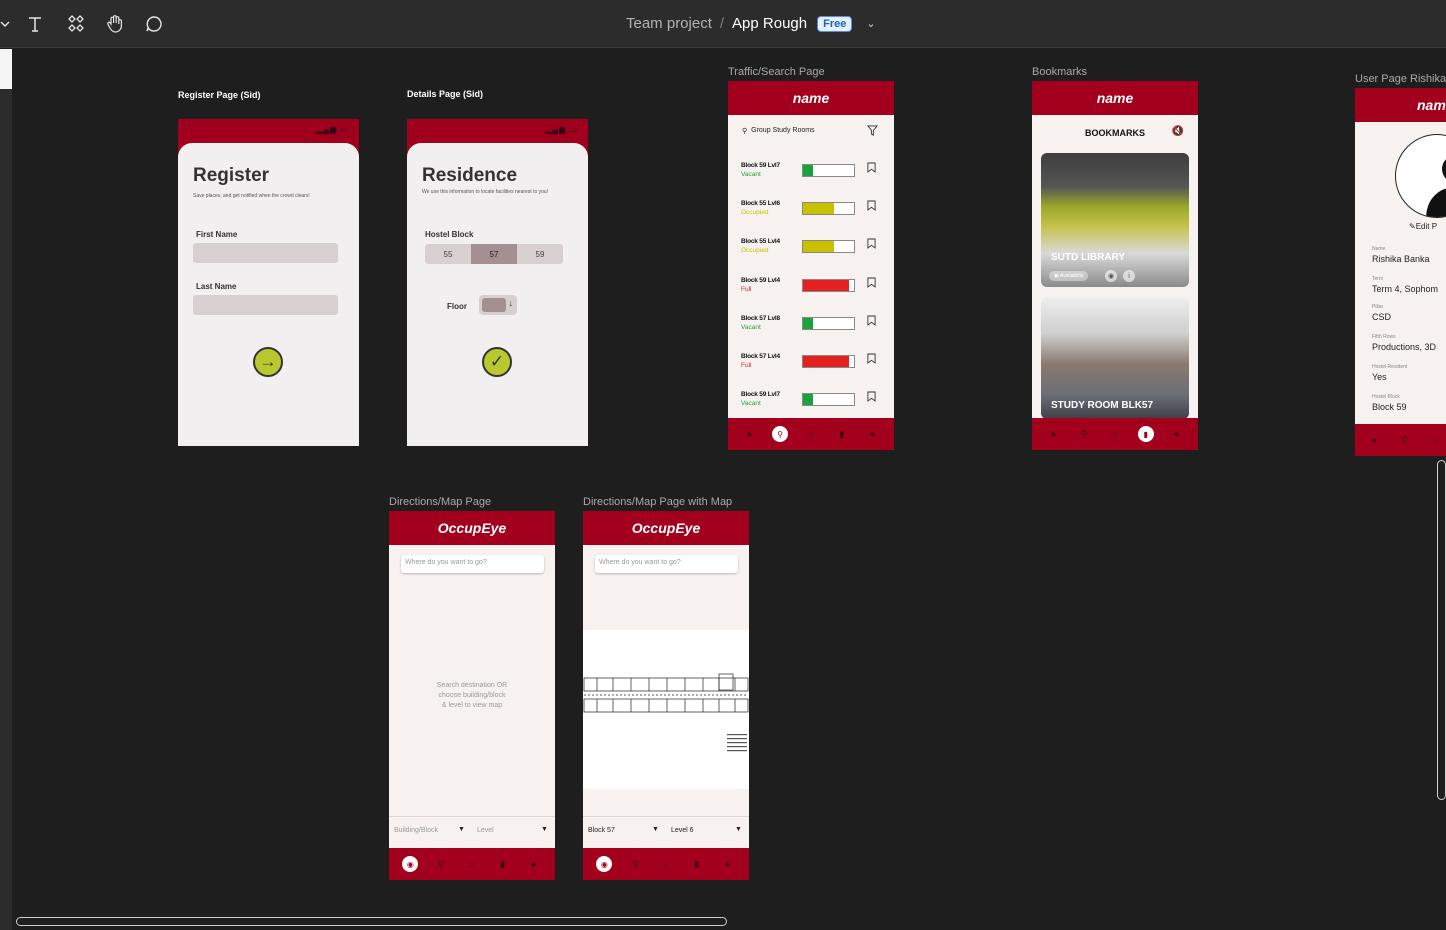 The height and width of the screenshot is (930, 1446). I want to click on list-item: Block 59 Lvl4 Full, so click(811, 288).